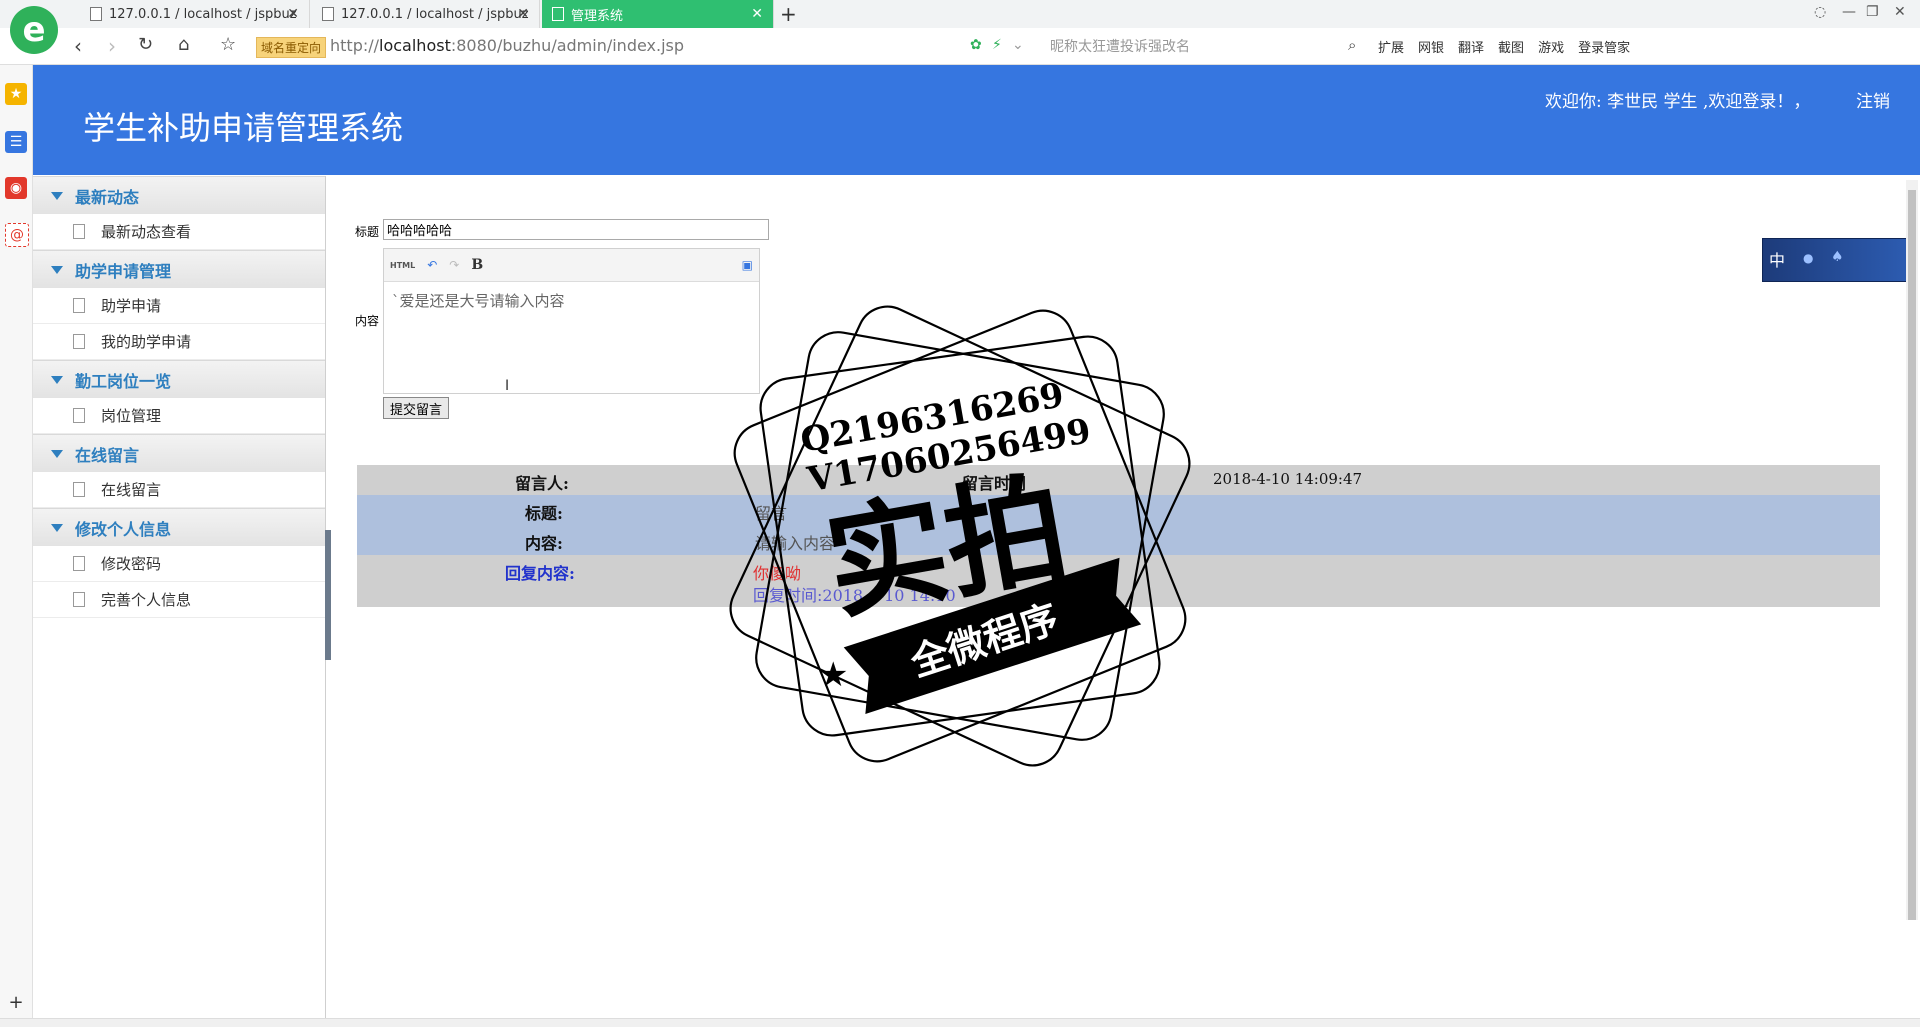 This screenshot has width=1920, height=1027. Describe the element at coordinates (1820, 12) in the screenshot. I see `skin-icon: ◌` at that location.